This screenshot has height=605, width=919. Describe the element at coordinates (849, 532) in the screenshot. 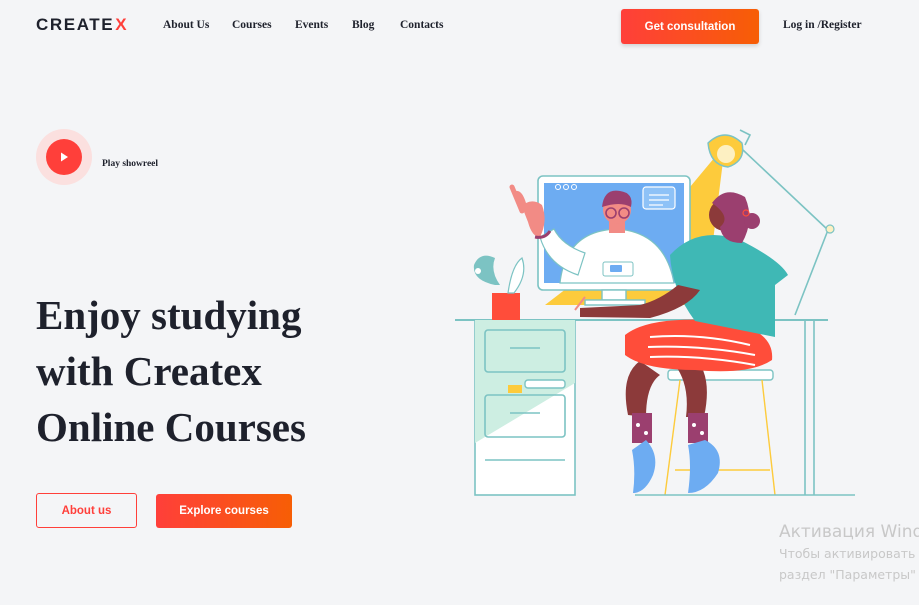

I see `watermark-title: Активация Wind` at that location.